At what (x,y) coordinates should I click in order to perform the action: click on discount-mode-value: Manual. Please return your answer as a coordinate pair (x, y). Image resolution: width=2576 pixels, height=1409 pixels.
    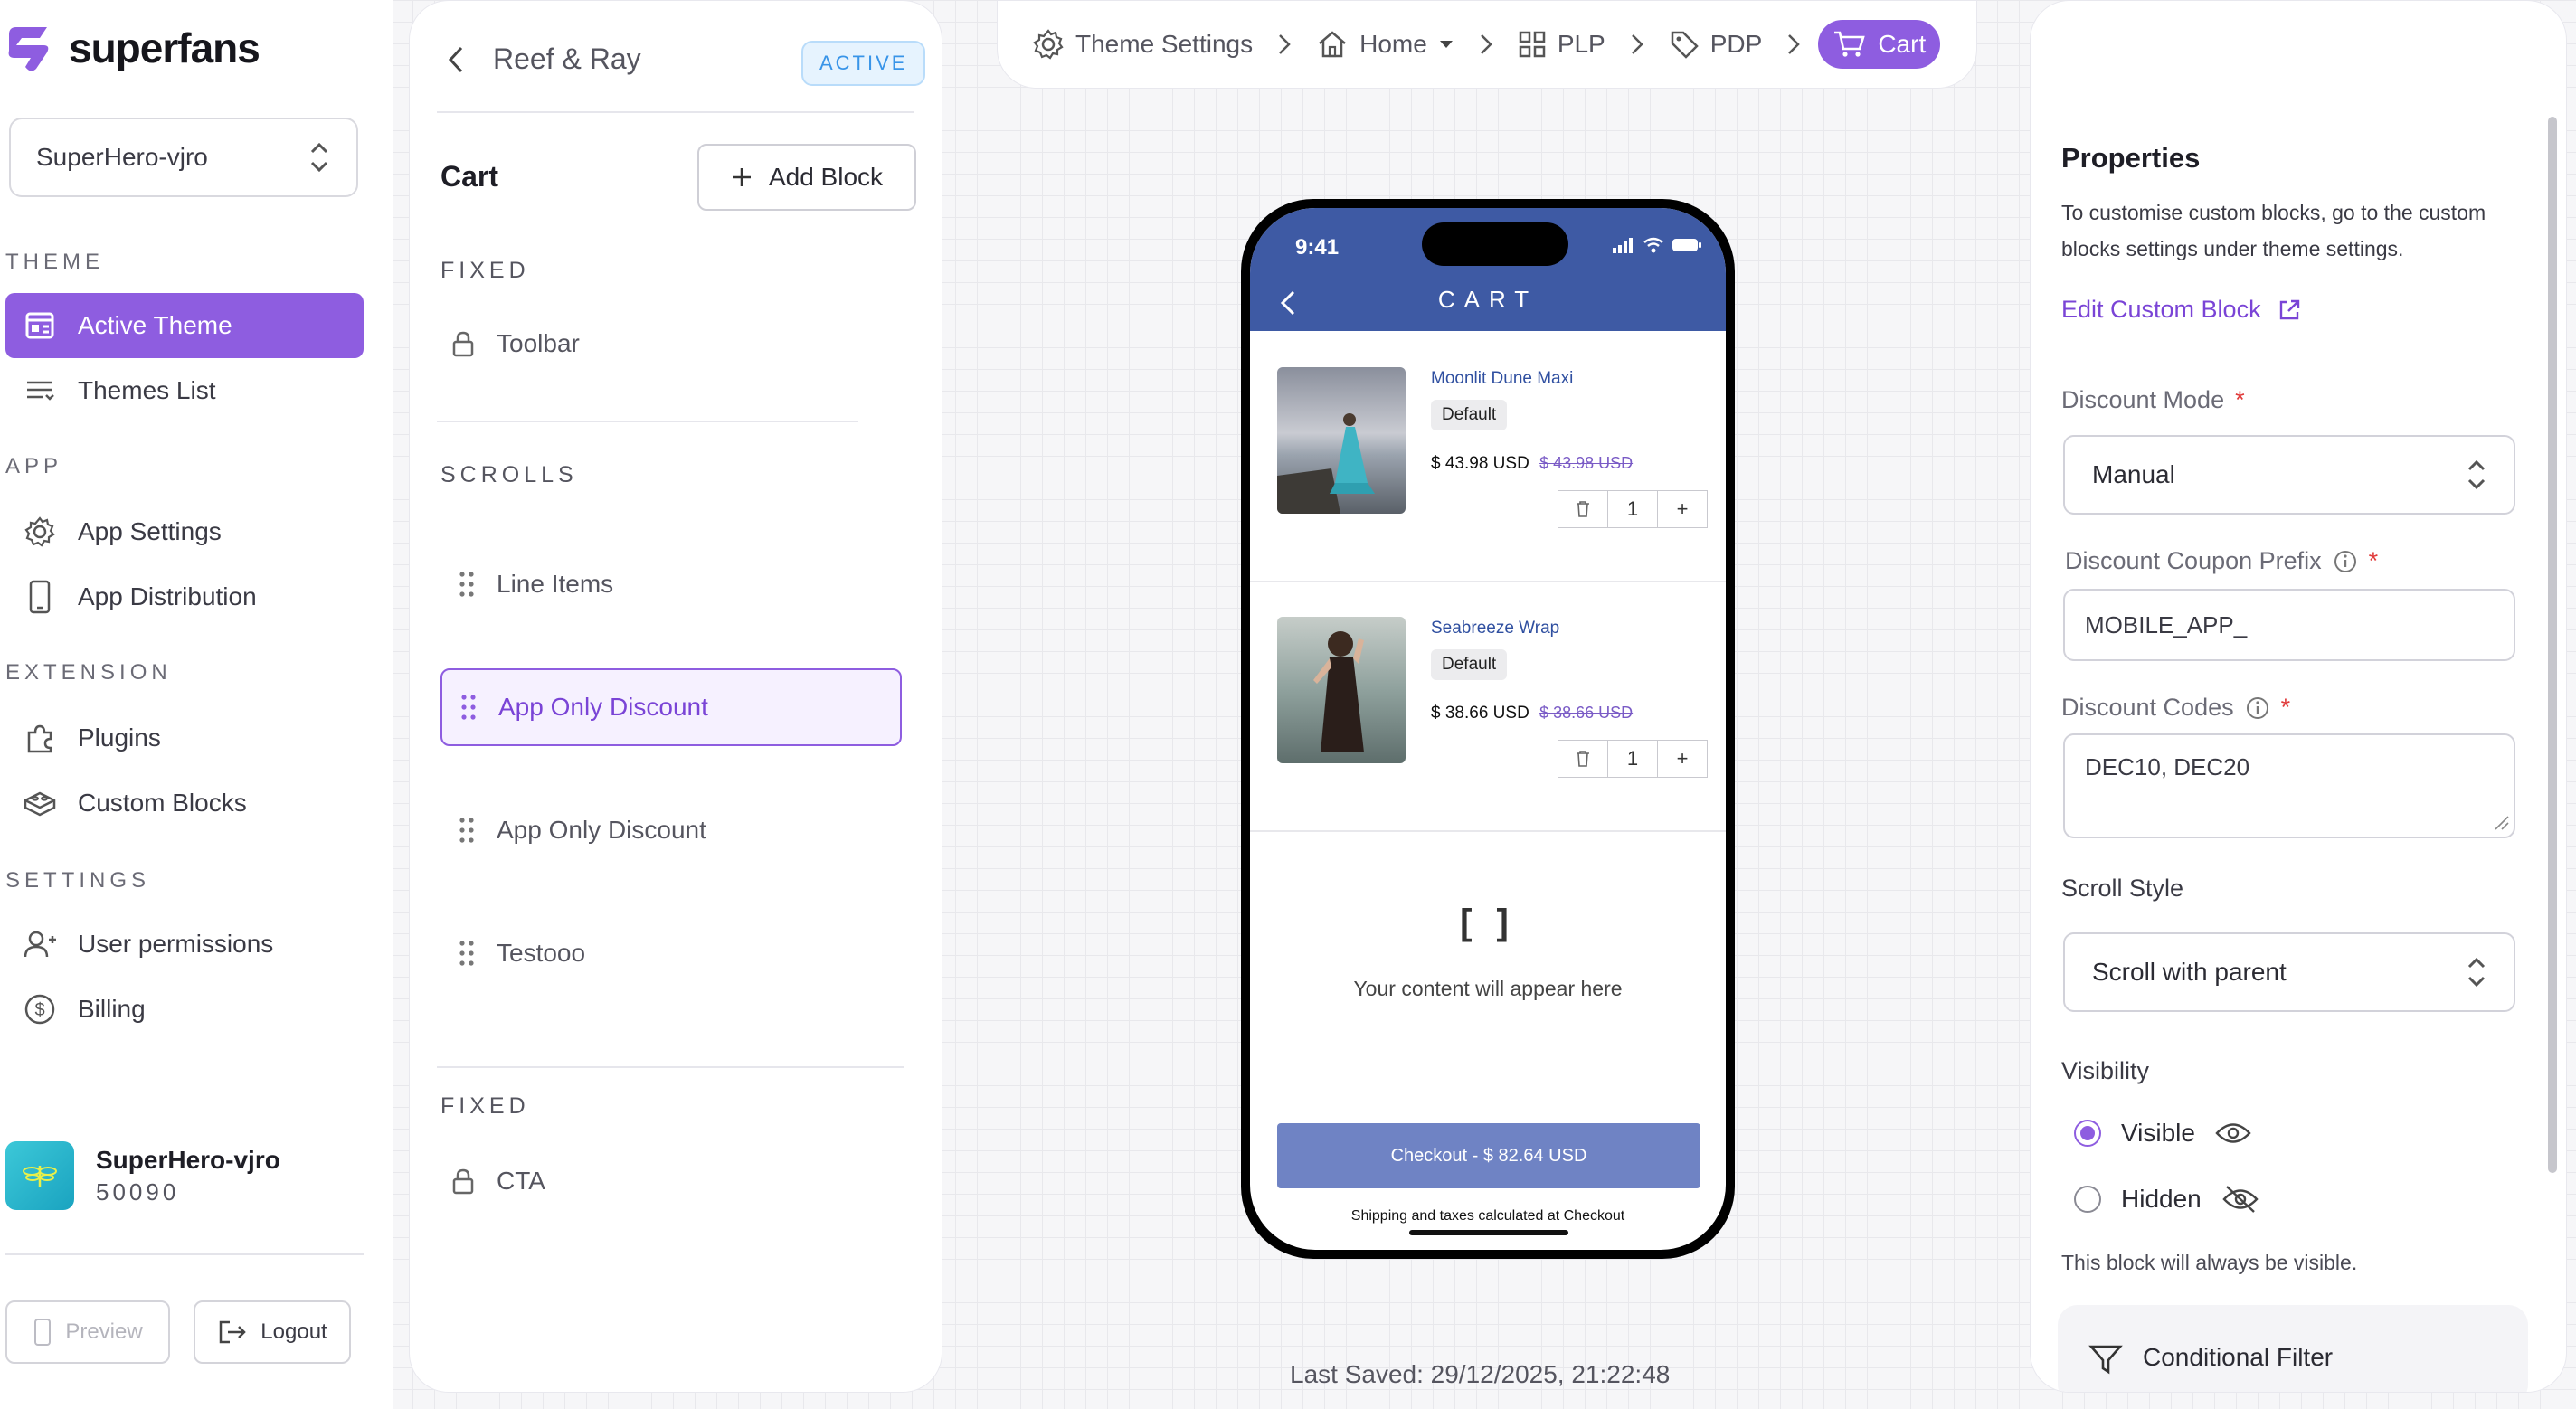
    Looking at the image, I should click on (2133, 474).